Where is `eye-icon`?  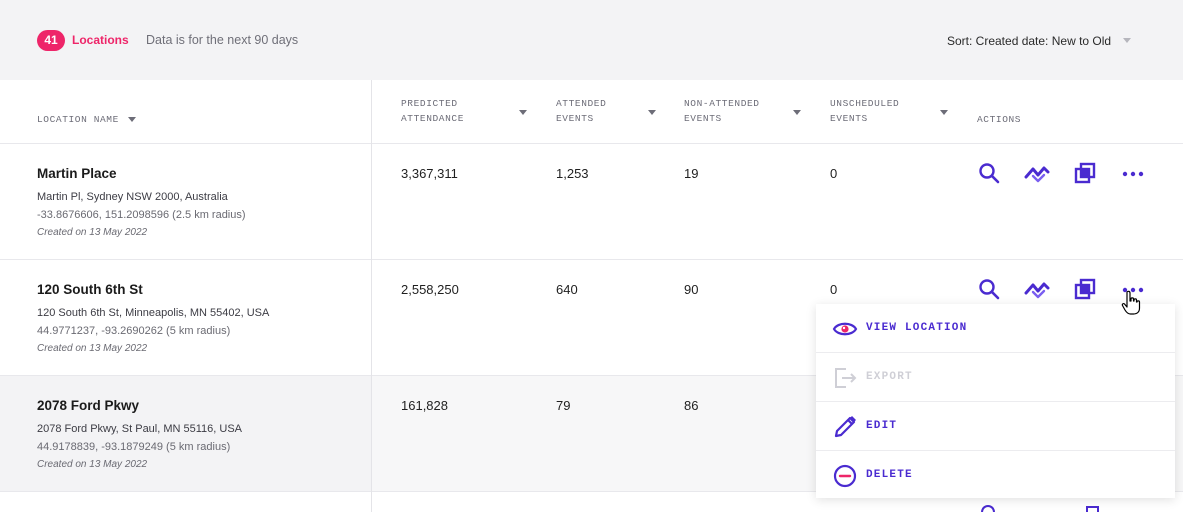
eye-icon is located at coordinates (845, 329).